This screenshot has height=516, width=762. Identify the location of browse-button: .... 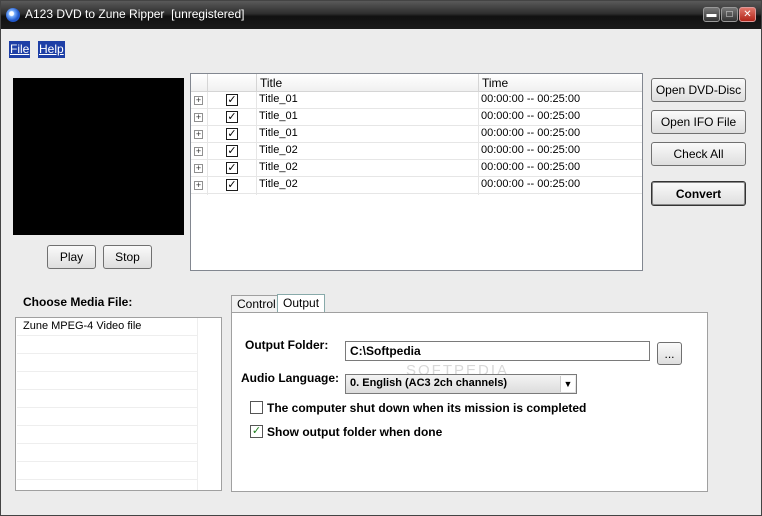
(669, 353).